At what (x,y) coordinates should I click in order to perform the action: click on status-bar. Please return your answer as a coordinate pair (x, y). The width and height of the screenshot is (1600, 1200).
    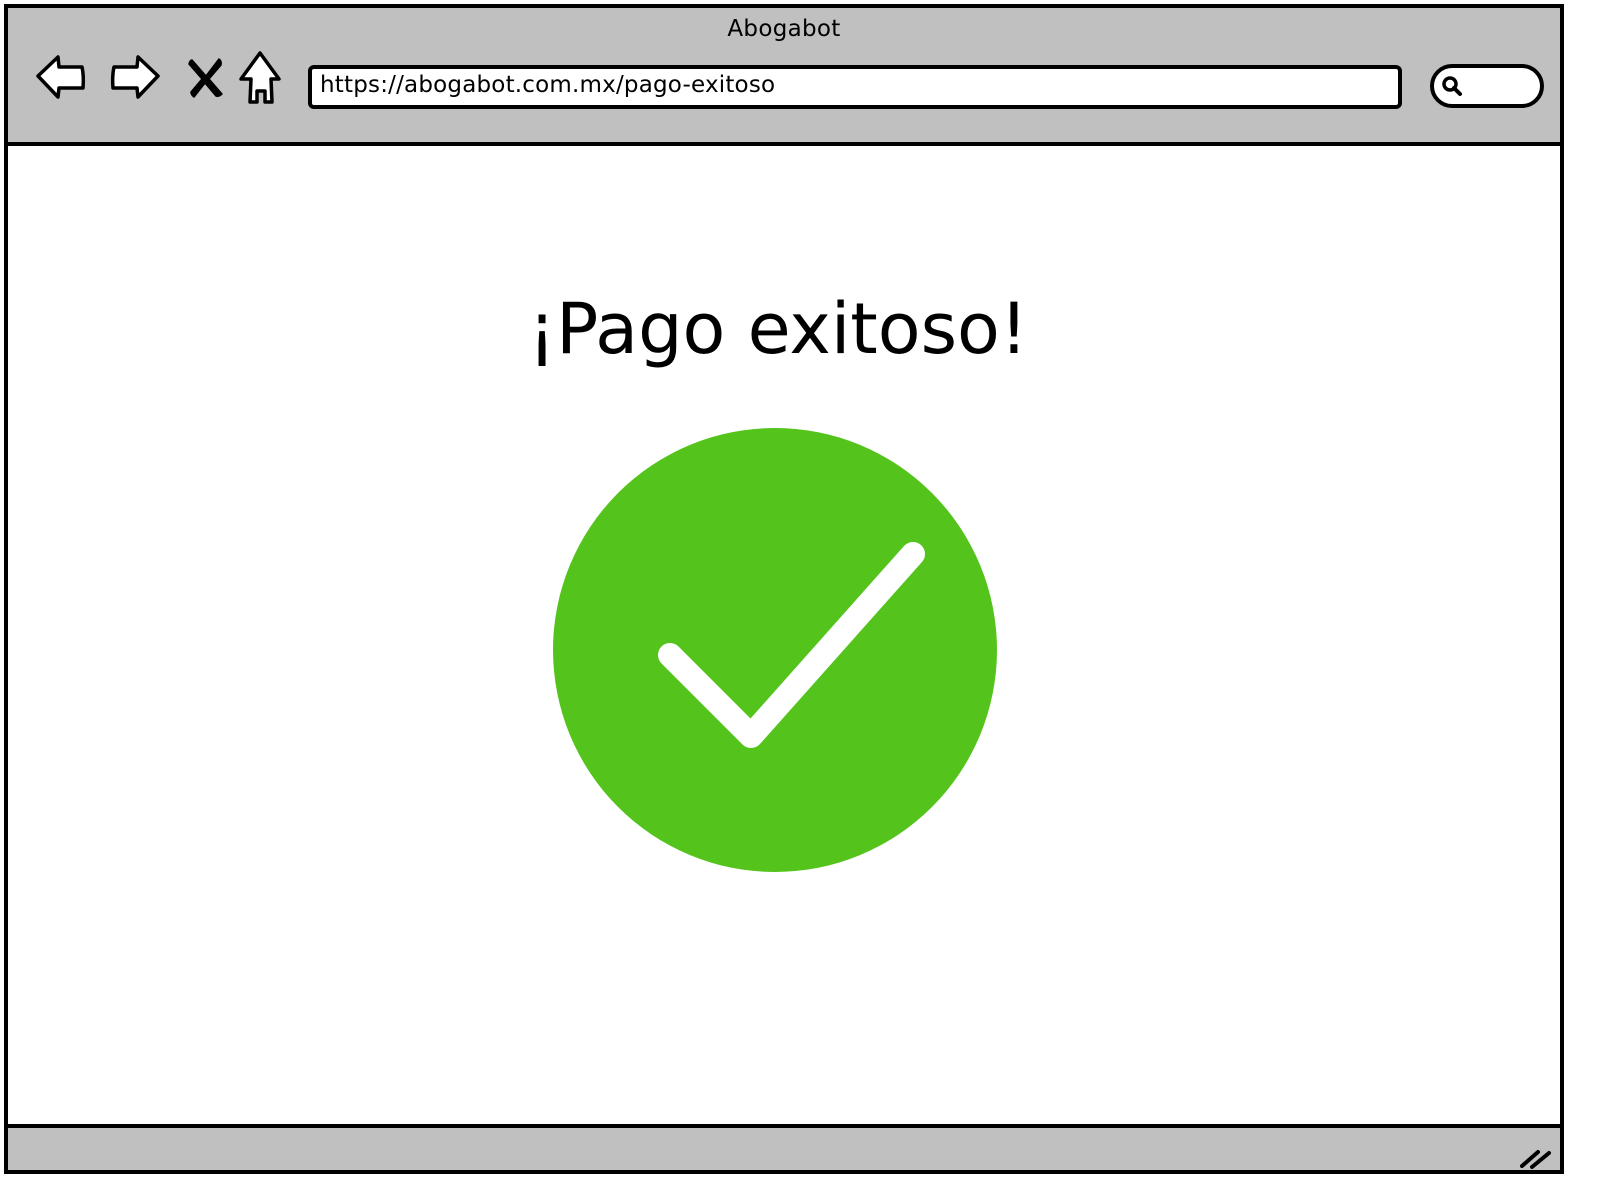
    Looking at the image, I should click on (784, 1147).